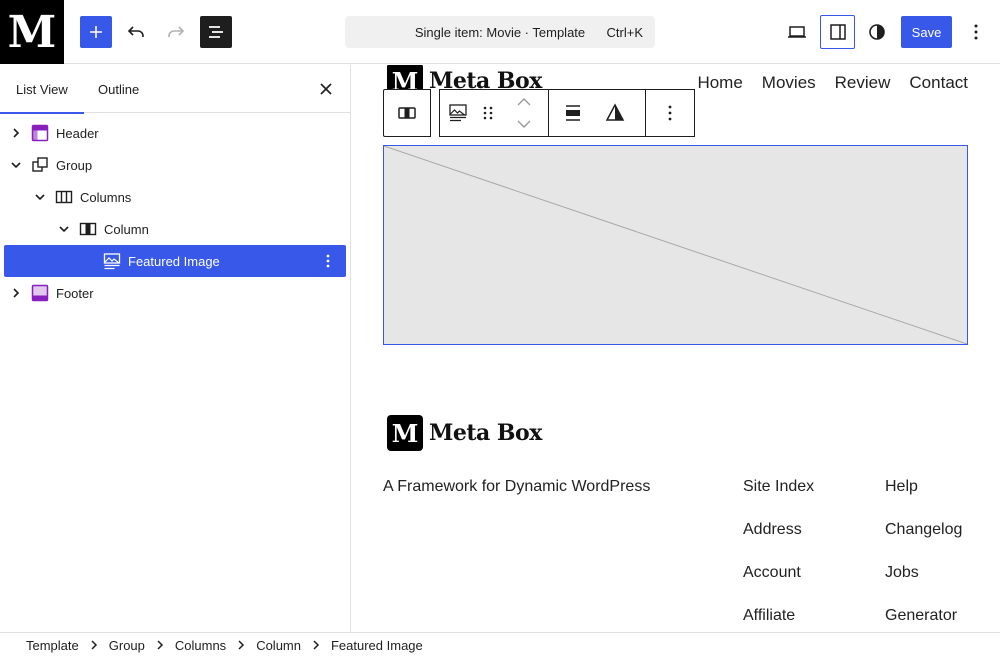  Describe the element at coordinates (126, 229) in the screenshot. I see `list-item-label: Column` at that location.